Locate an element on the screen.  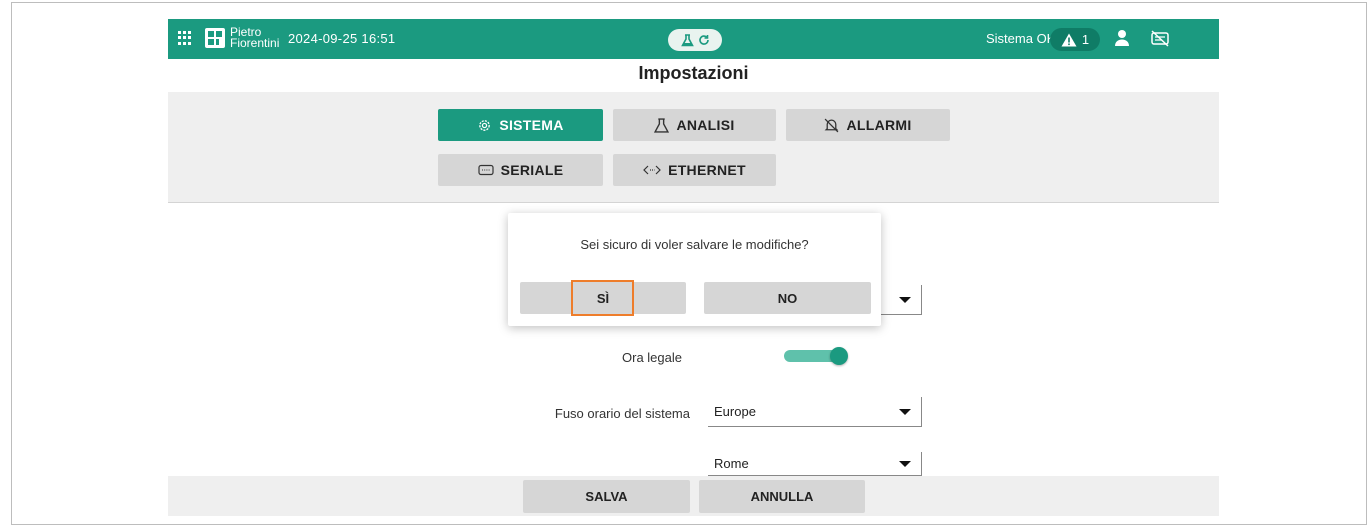
analysis-status-pill is located at coordinates (695, 40).